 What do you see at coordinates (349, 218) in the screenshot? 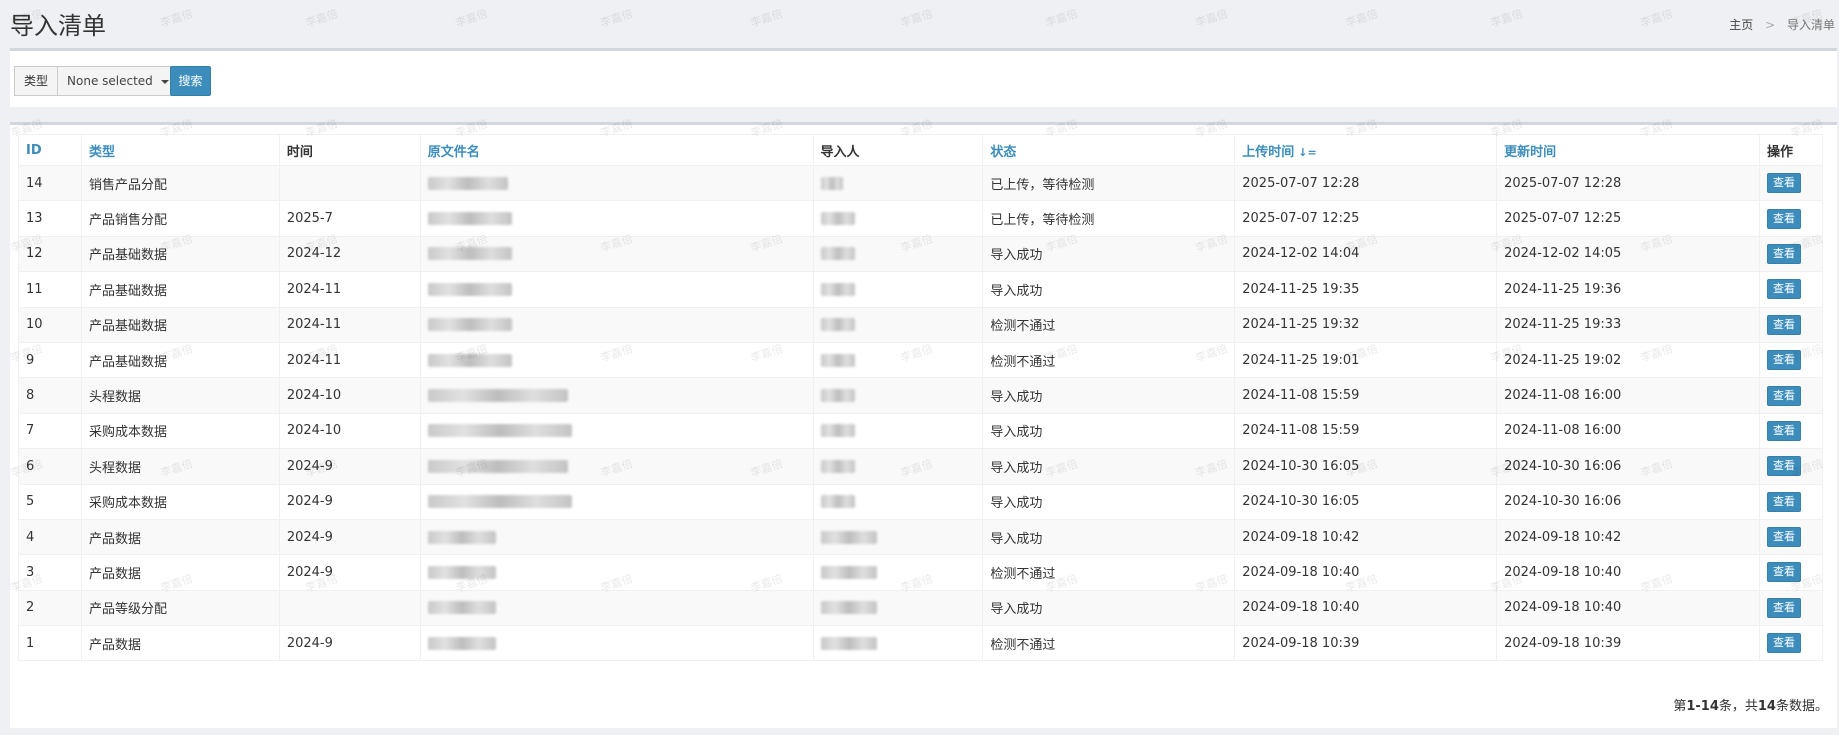
I see `cell-time: 2025-7` at bounding box center [349, 218].